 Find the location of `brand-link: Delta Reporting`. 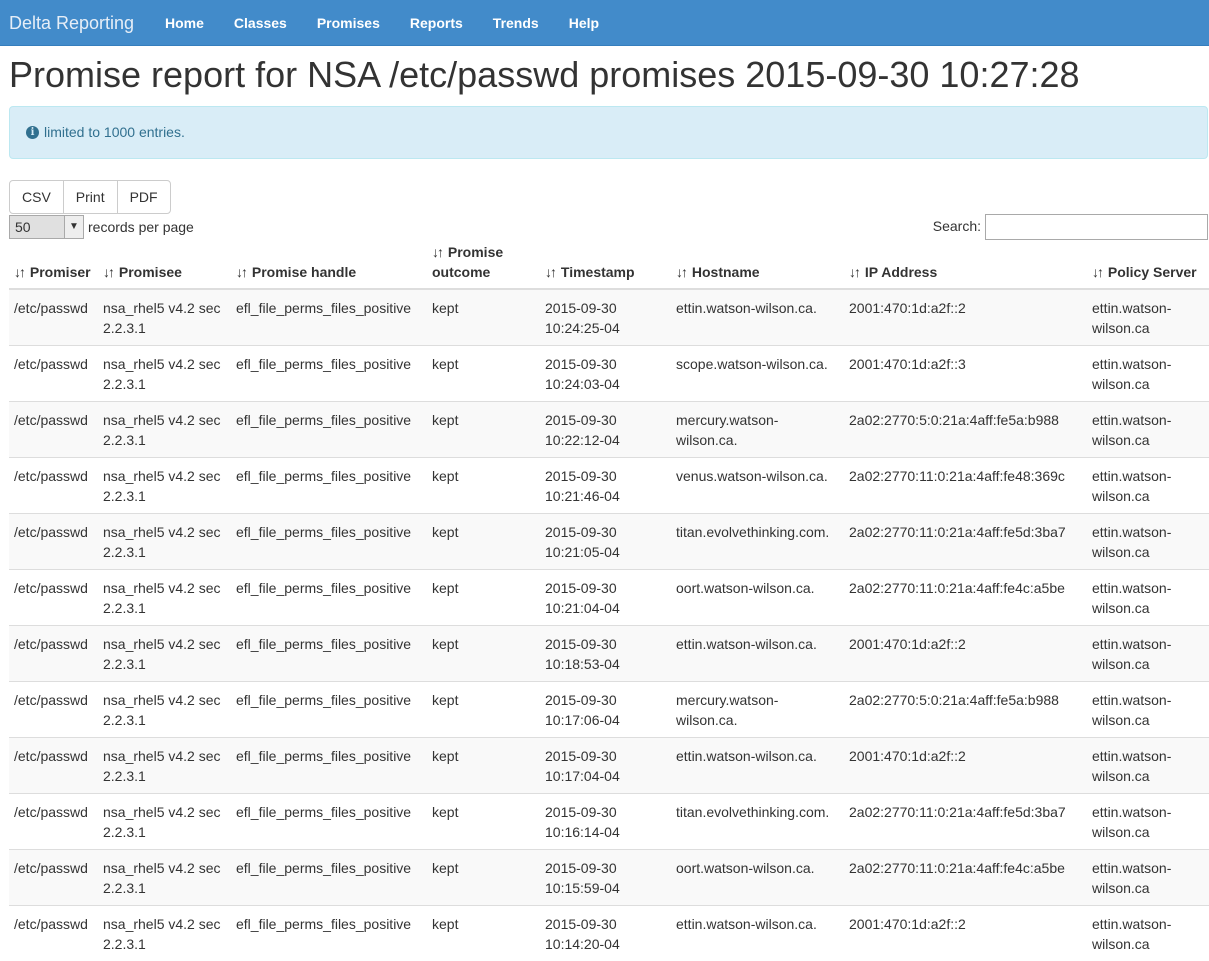

brand-link: Delta Reporting is located at coordinates (78, 23).